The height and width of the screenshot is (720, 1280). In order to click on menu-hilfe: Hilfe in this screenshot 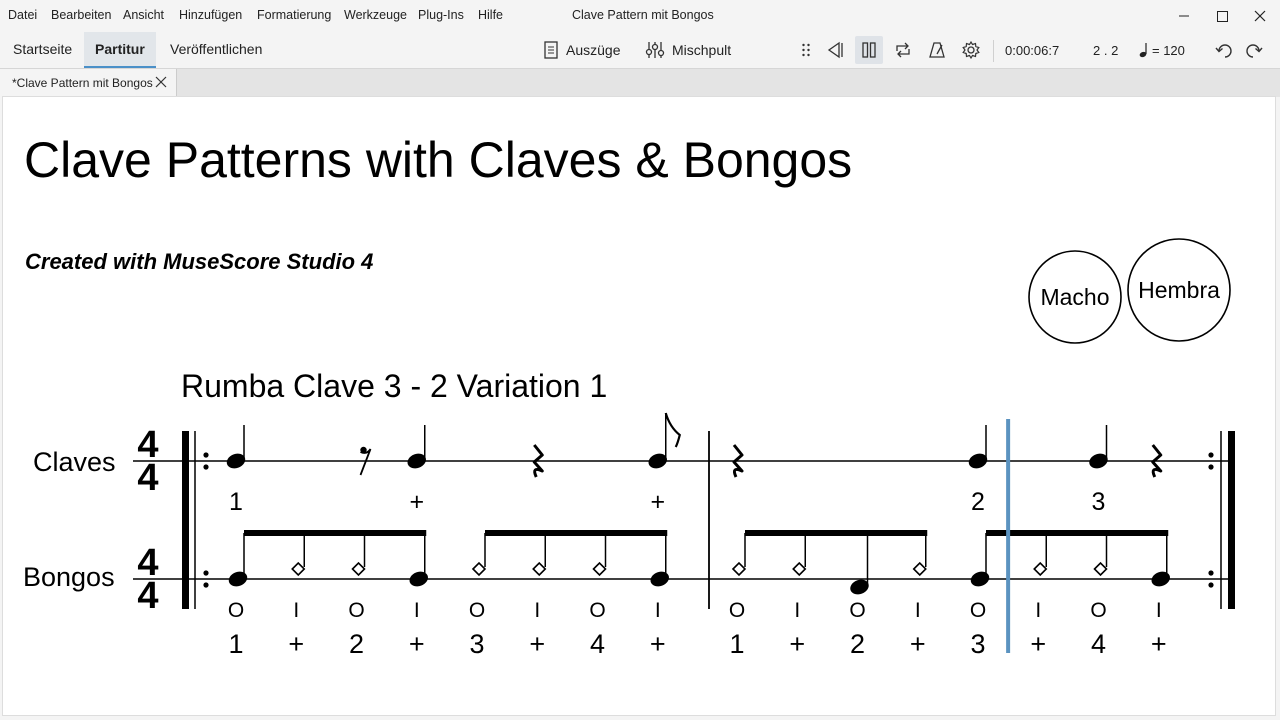, I will do `click(490, 15)`.